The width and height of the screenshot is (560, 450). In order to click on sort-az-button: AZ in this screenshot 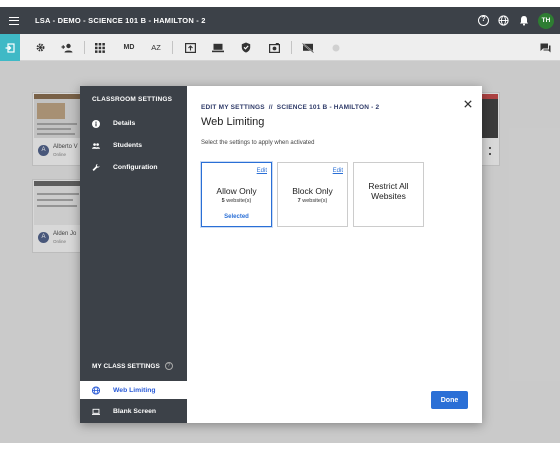, I will do `click(156, 47)`.